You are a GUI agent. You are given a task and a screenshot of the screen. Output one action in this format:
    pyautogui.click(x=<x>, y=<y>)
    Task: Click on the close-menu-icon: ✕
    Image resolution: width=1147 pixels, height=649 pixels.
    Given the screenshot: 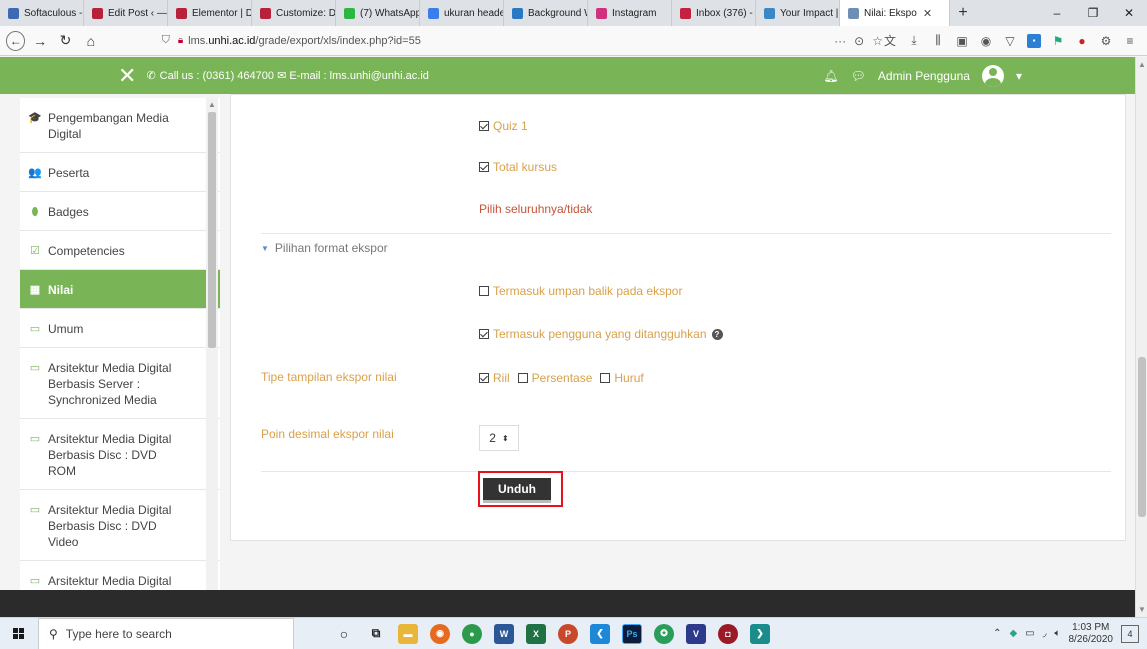 What is the action you would take?
    pyautogui.click(x=127, y=76)
    